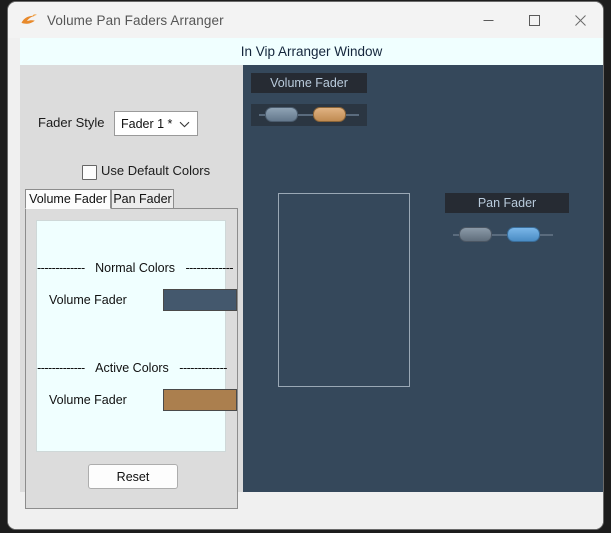  I want to click on title-bar: Volume Pan Faders Arranger, so click(305, 20).